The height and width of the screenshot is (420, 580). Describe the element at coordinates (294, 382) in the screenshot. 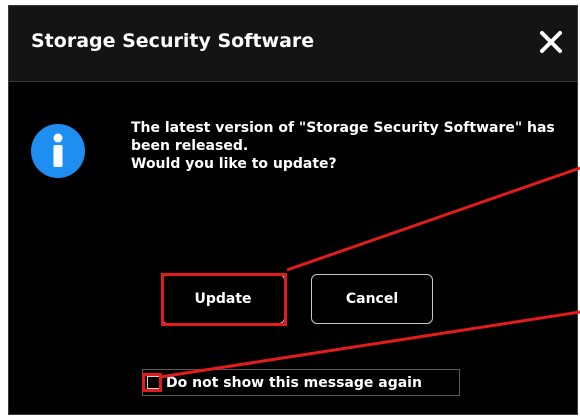

I see `dont-show-again-label: Do not show this message again` at that location.